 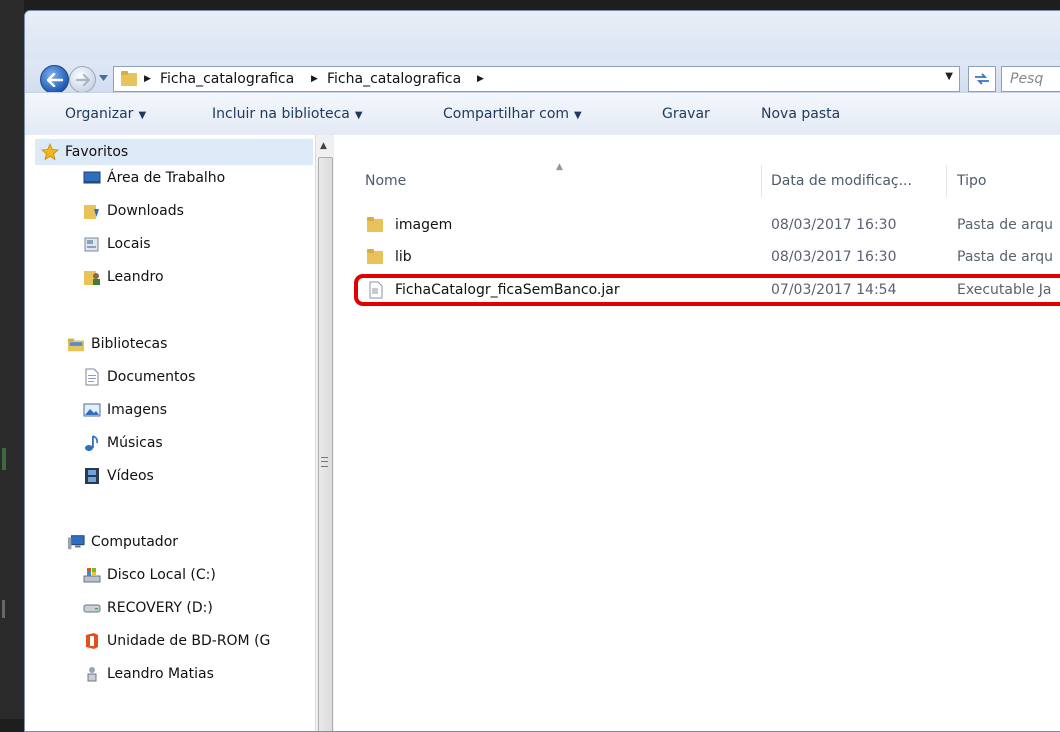 What do you see at coordinates (135, 277) in the screenshot?
I see `nav-user-folder-label: Leandro` at bounding box center [135, 277].